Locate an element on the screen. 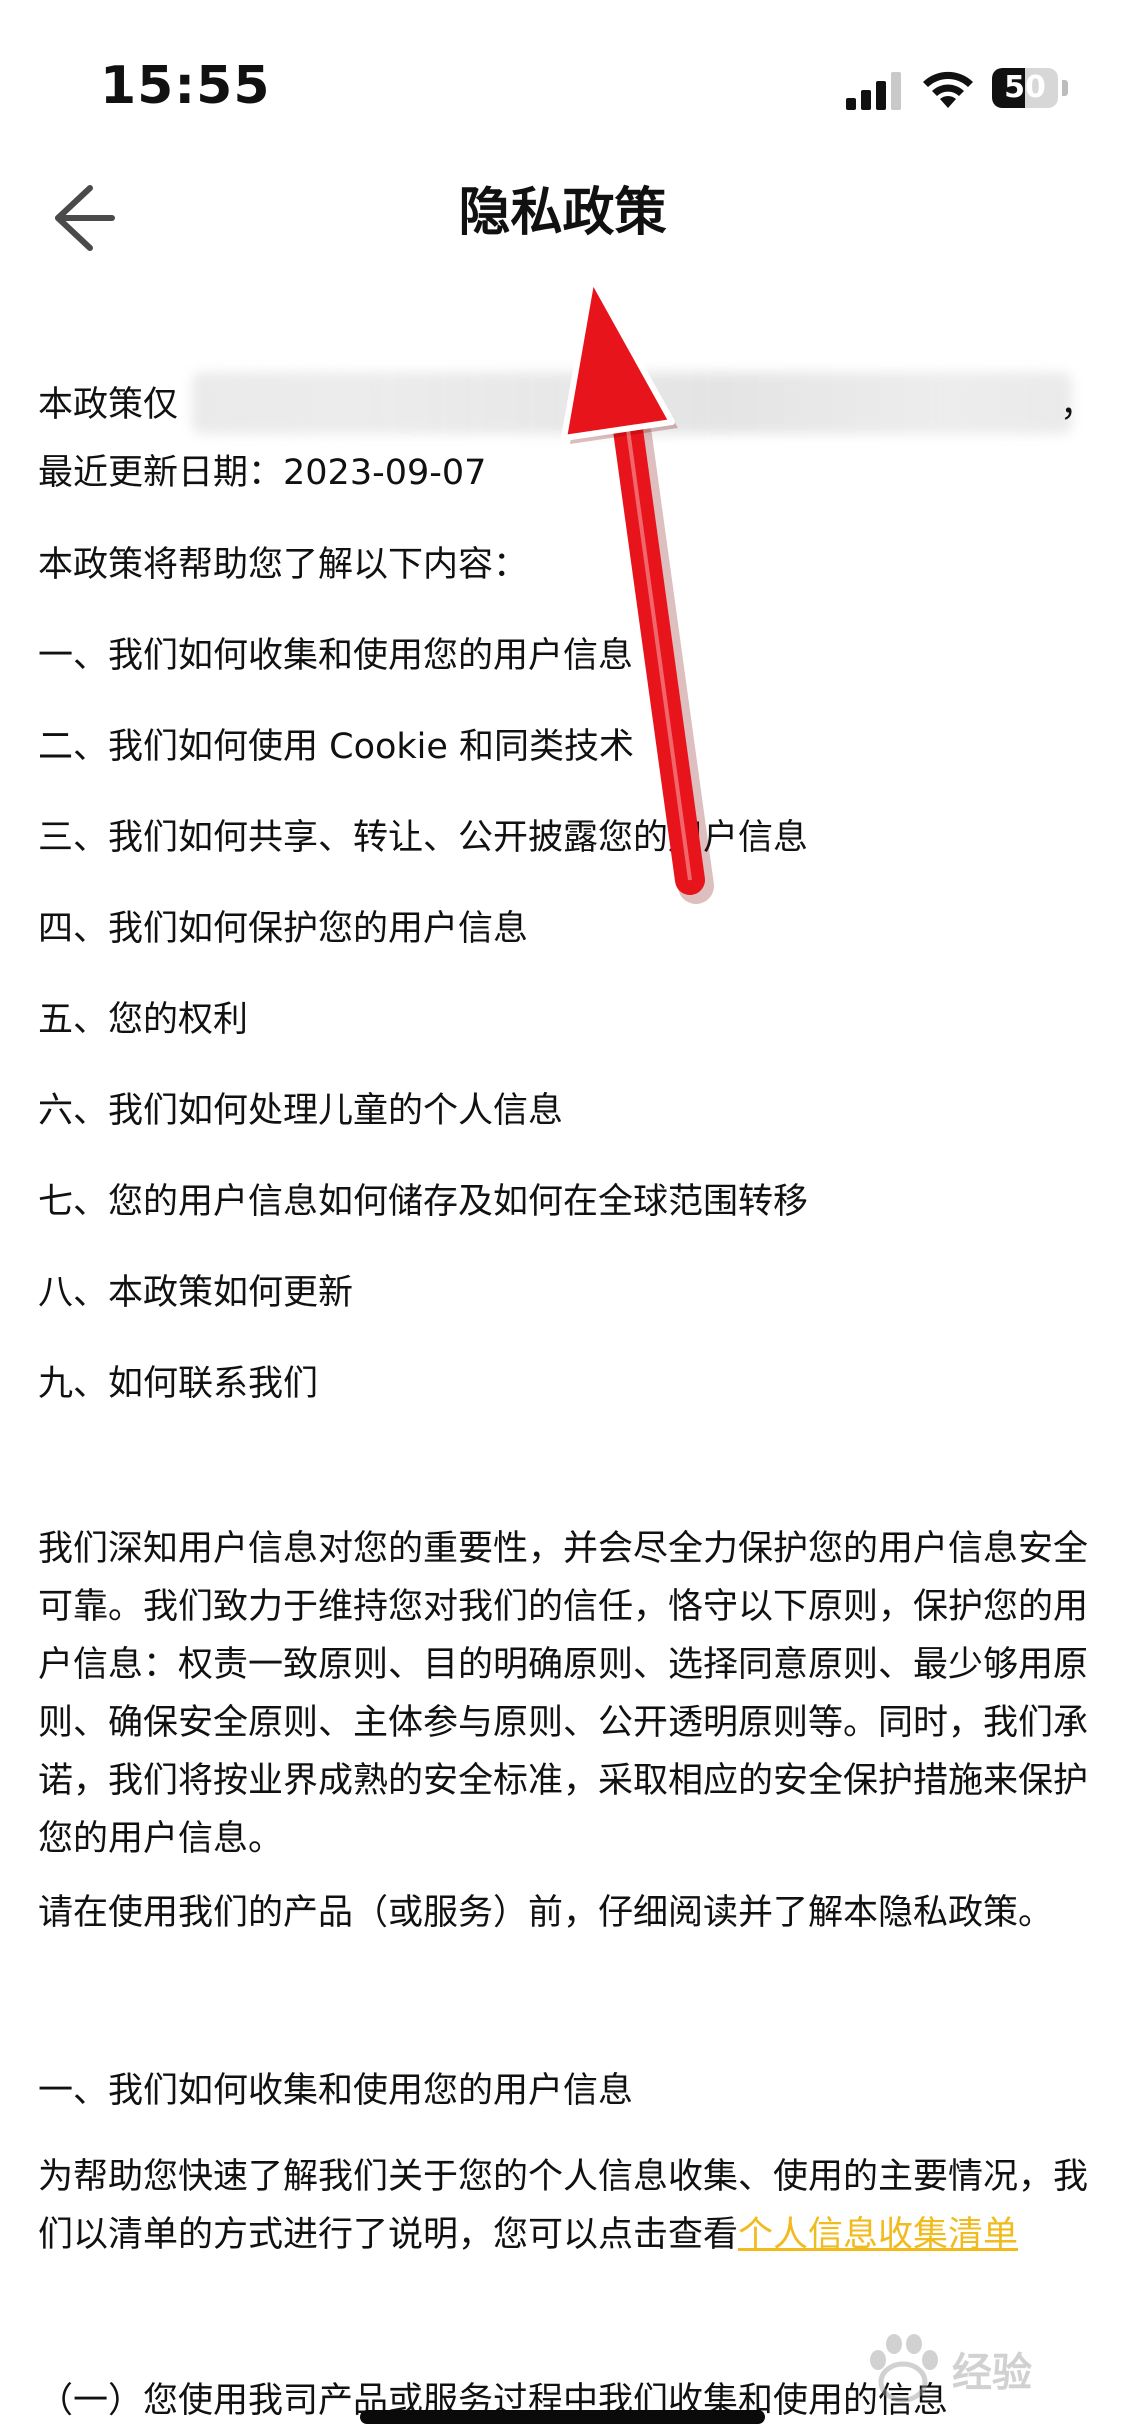 The width and height of the screenshot is (1125, 2436). annotation-arrow-icon is located at coordinates (637, 589).